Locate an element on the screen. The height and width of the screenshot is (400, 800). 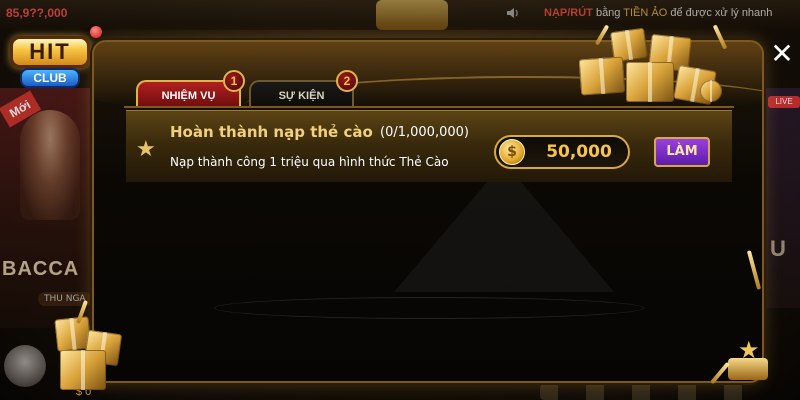
reward-badge: $ 50,000 is located at coordinates (562, 152).